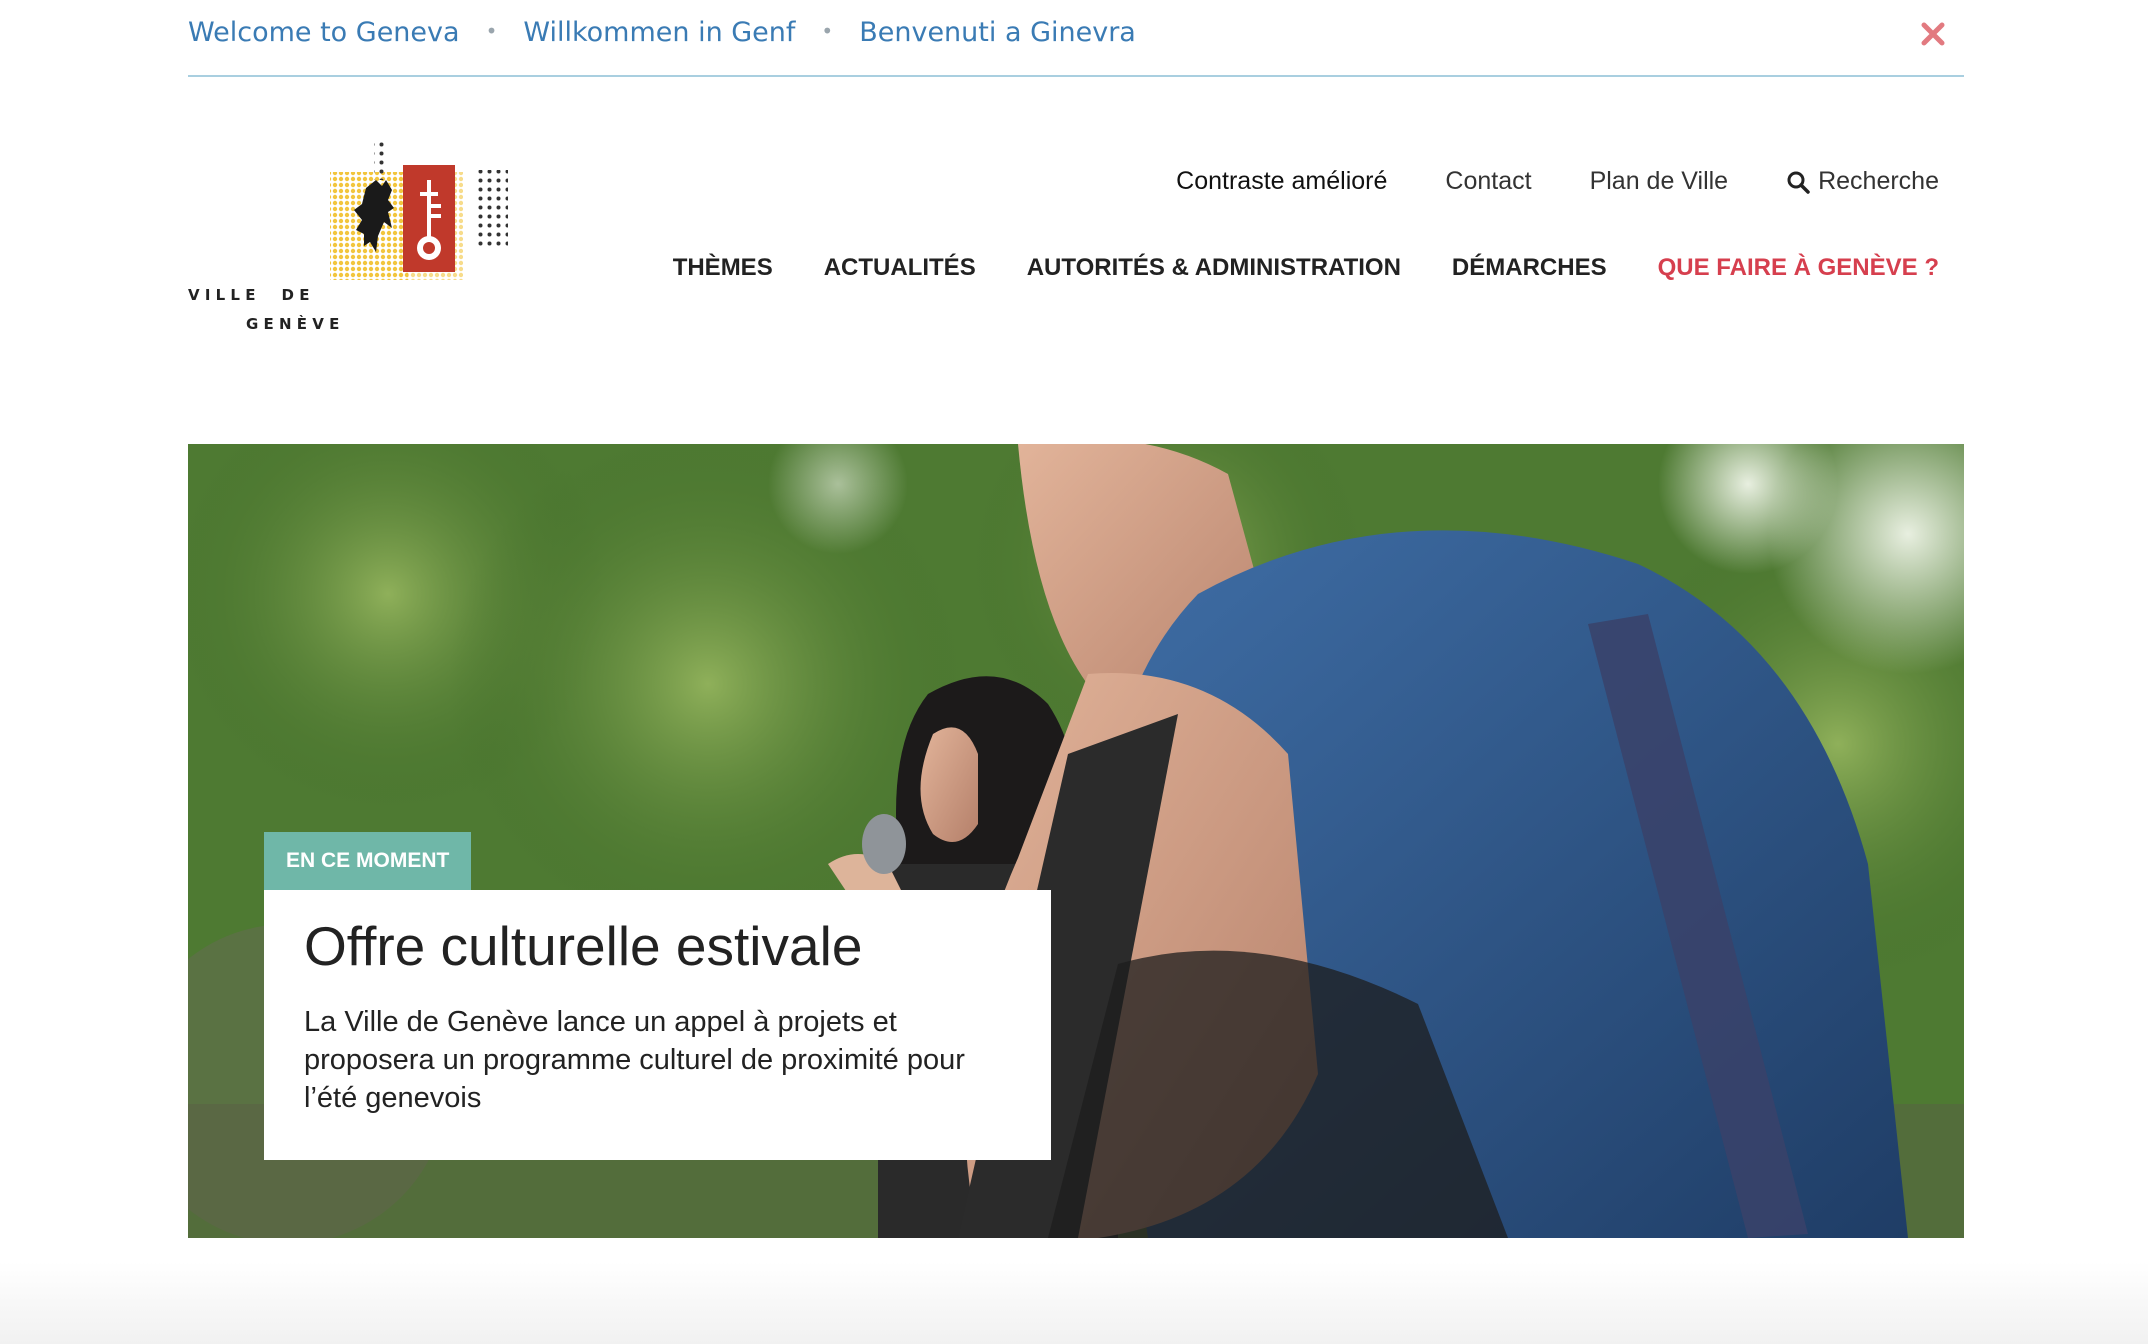 The width and height of the screenshot is (2148, 1344). What do you see at coordinates (657, 946) in the screenshot?
I see `hero-title: Offre culturelle estivale` at bounding box center [657, 946].